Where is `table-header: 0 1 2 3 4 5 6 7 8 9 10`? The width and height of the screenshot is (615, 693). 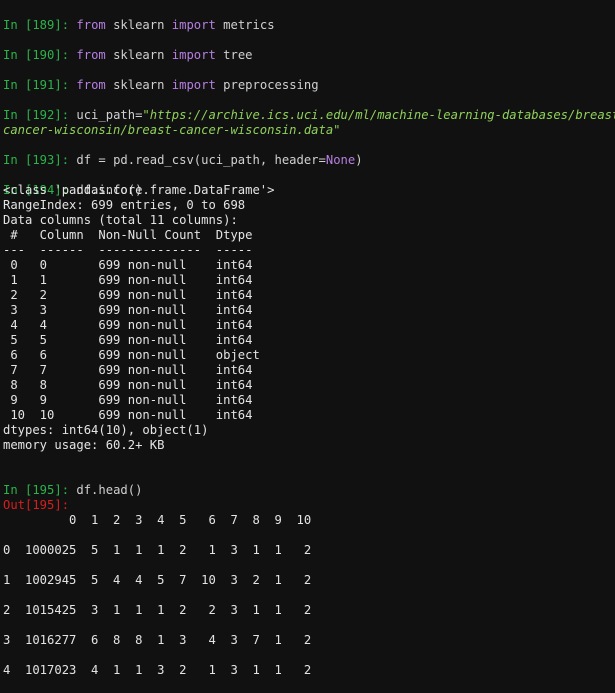
table-header: 0 1 2 3 4 5 6 7 8 9 10 is located at coordinates (157, 520).